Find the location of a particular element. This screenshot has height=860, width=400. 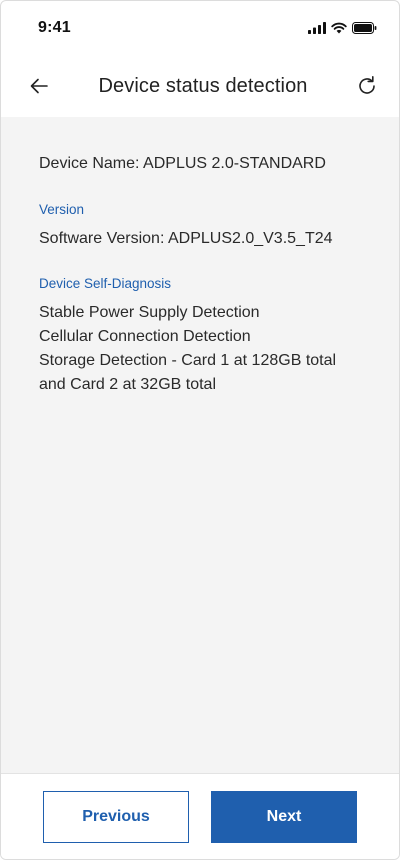

diagnosis-item-power: Stable Power Supply Detection is located at coordinates (149, 312).